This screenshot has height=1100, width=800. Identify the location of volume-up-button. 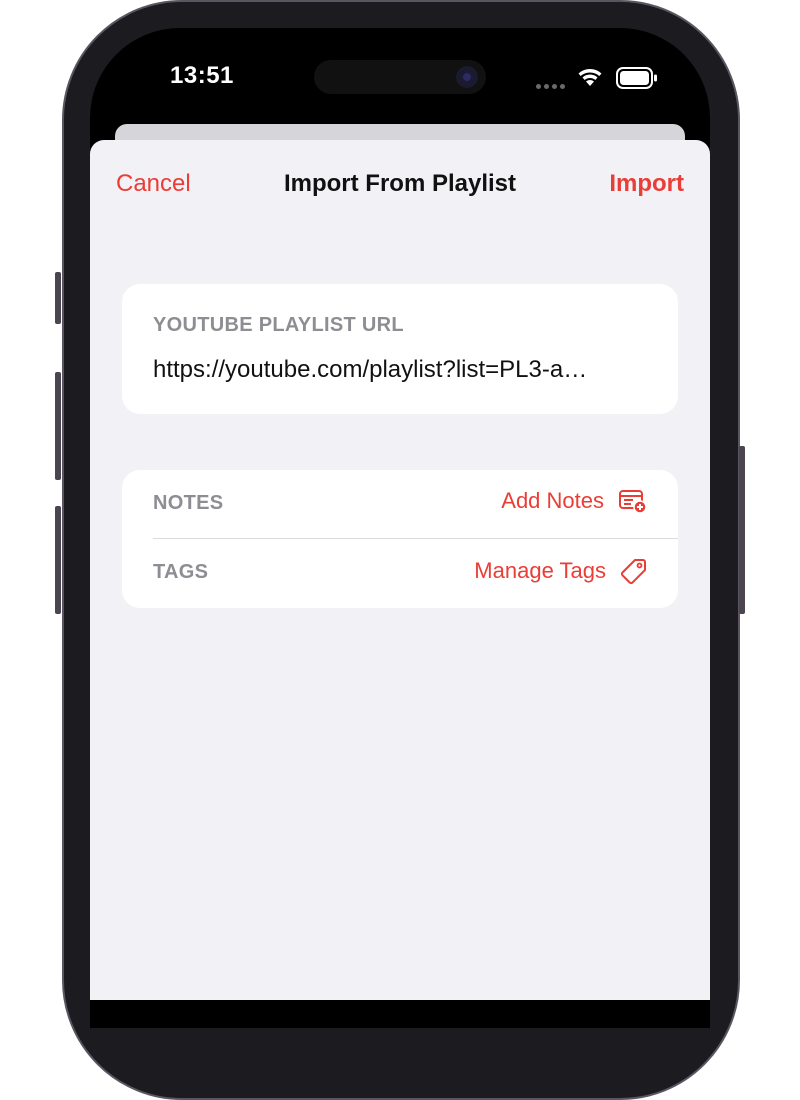
(58, 426).